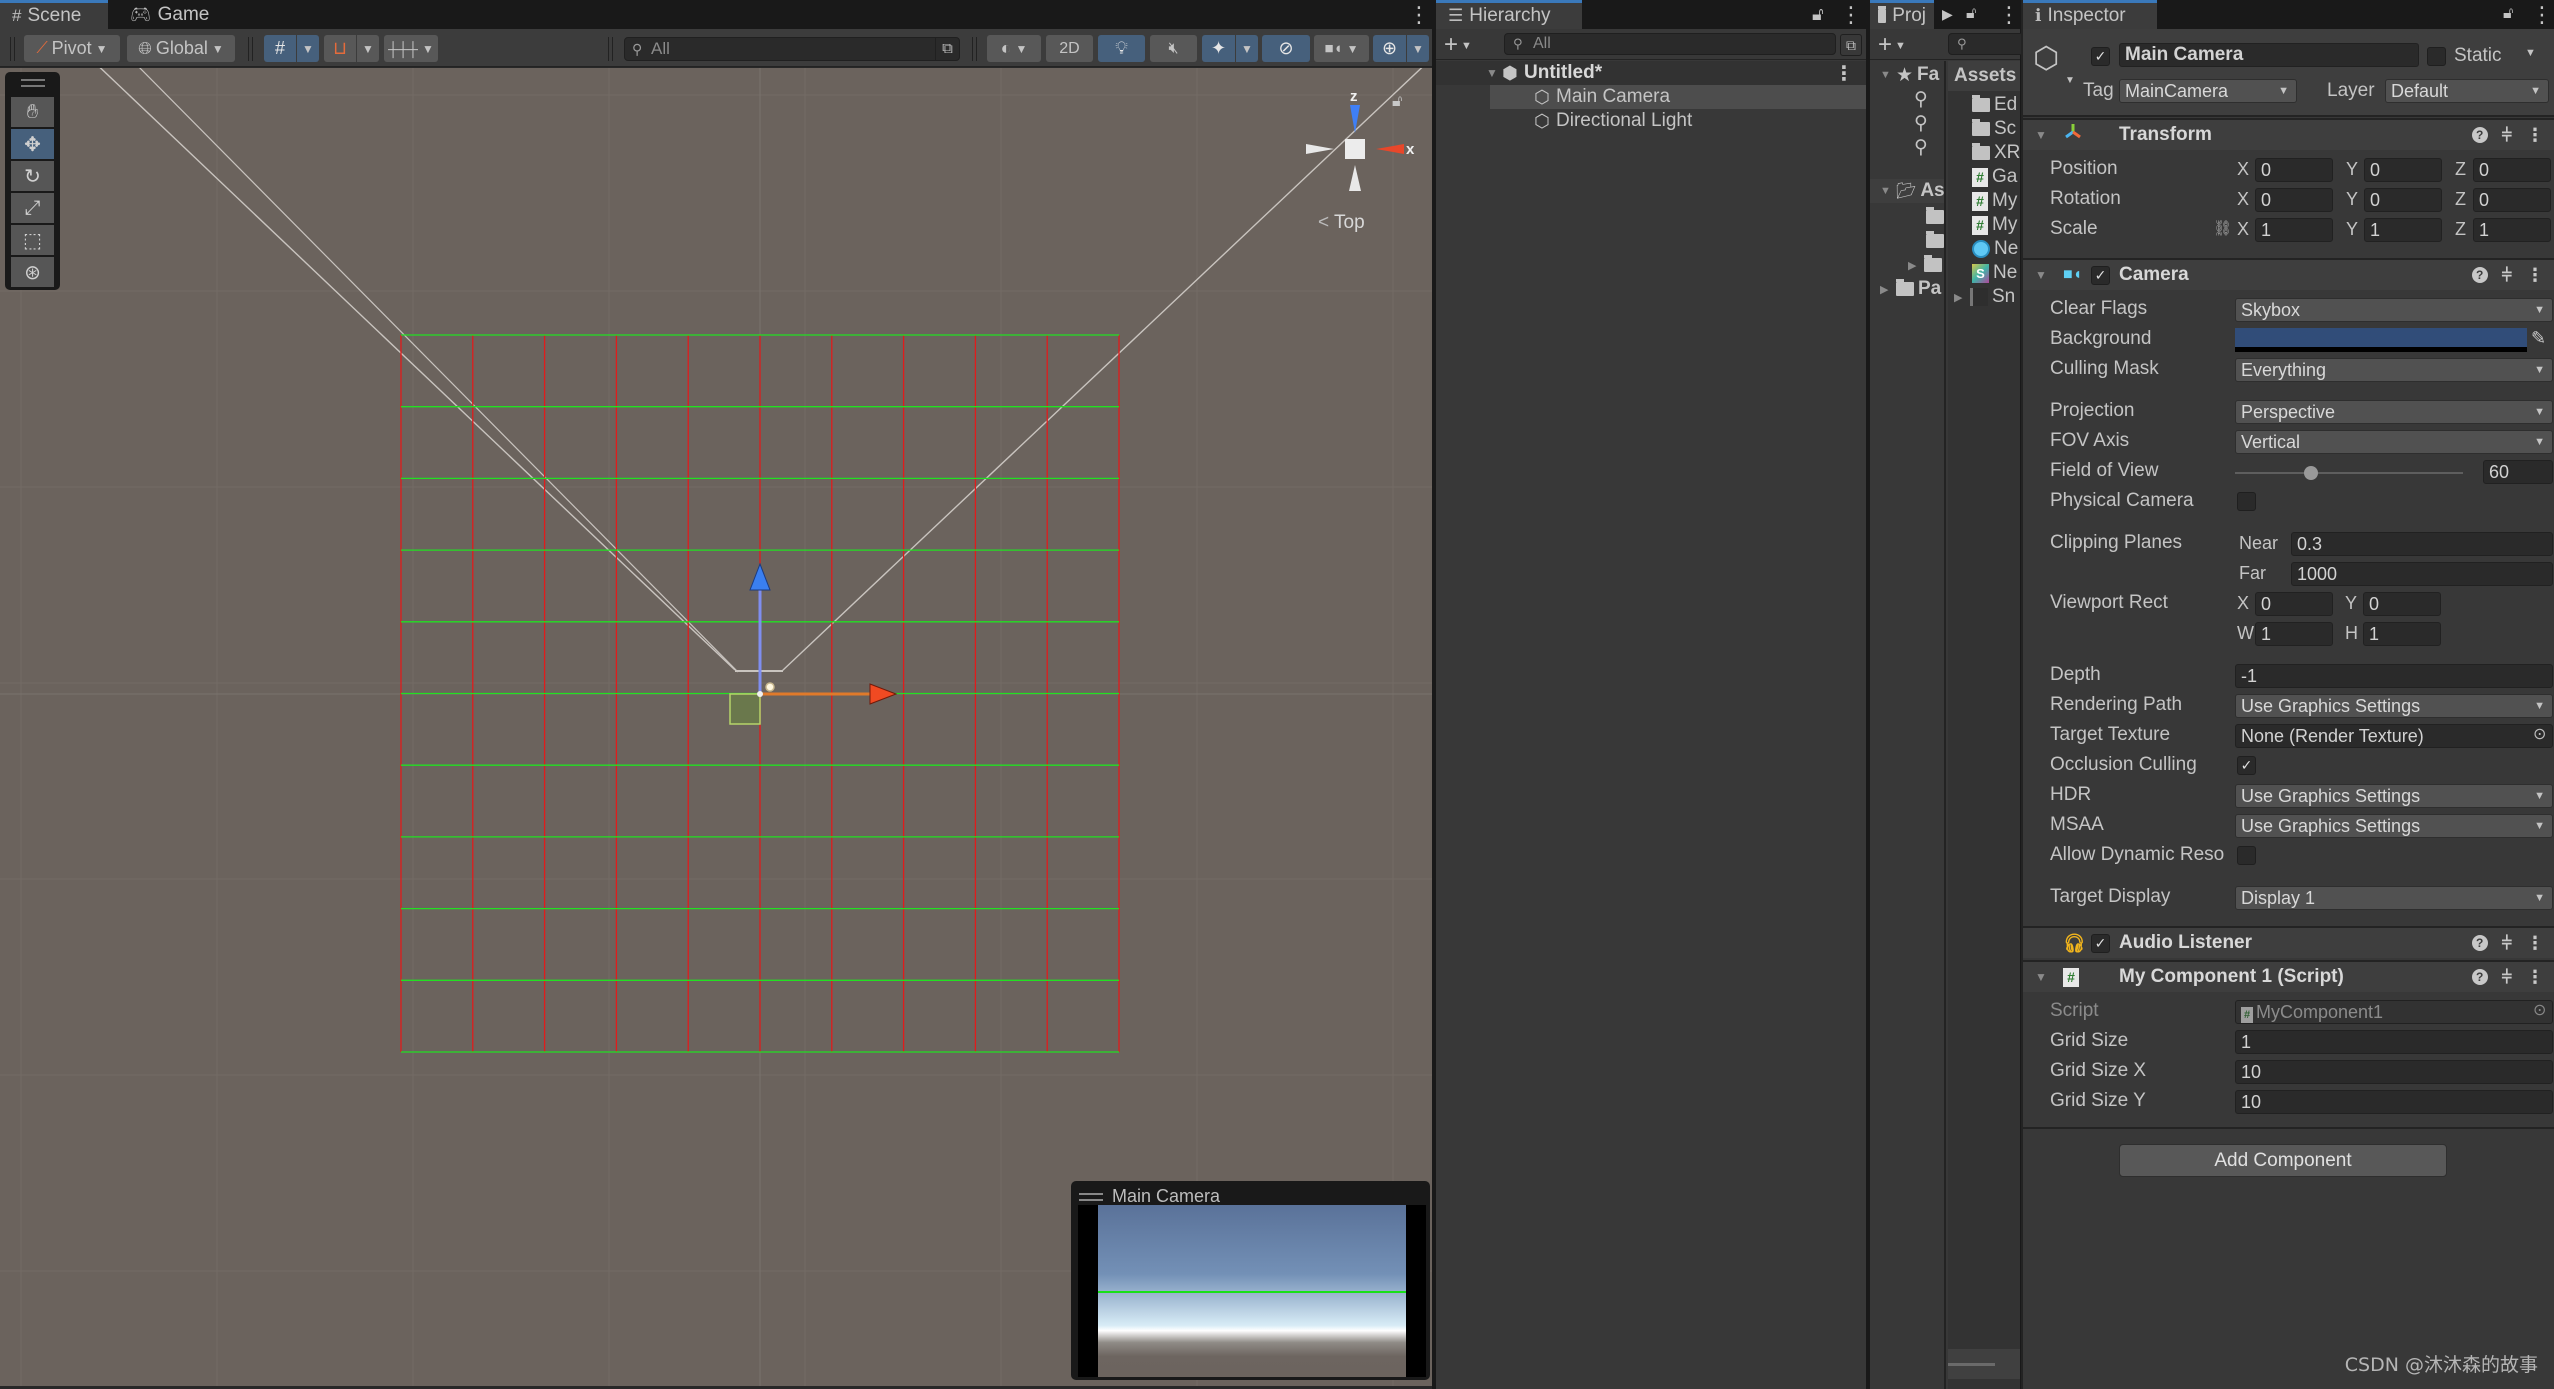 The width and height of the screenshot is (2554, 1389). I want to click on move-tool-button: ✥, so click(32, 144).